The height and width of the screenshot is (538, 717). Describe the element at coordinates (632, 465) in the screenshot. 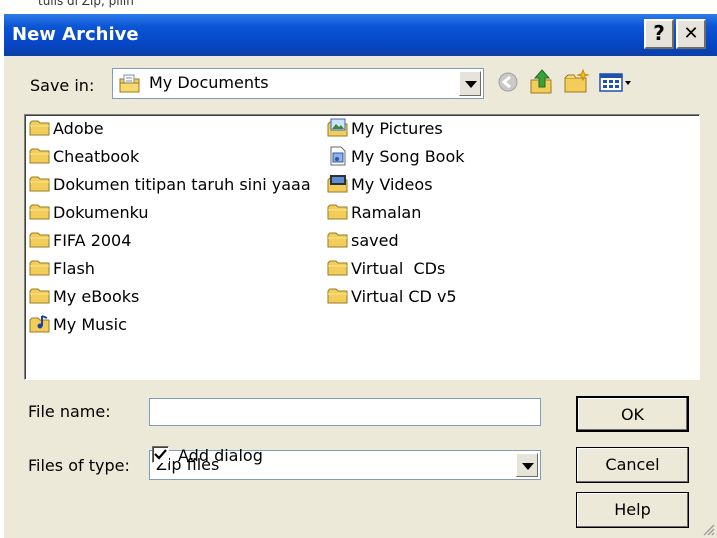

I see `cancel-button: Cancel` at that location.